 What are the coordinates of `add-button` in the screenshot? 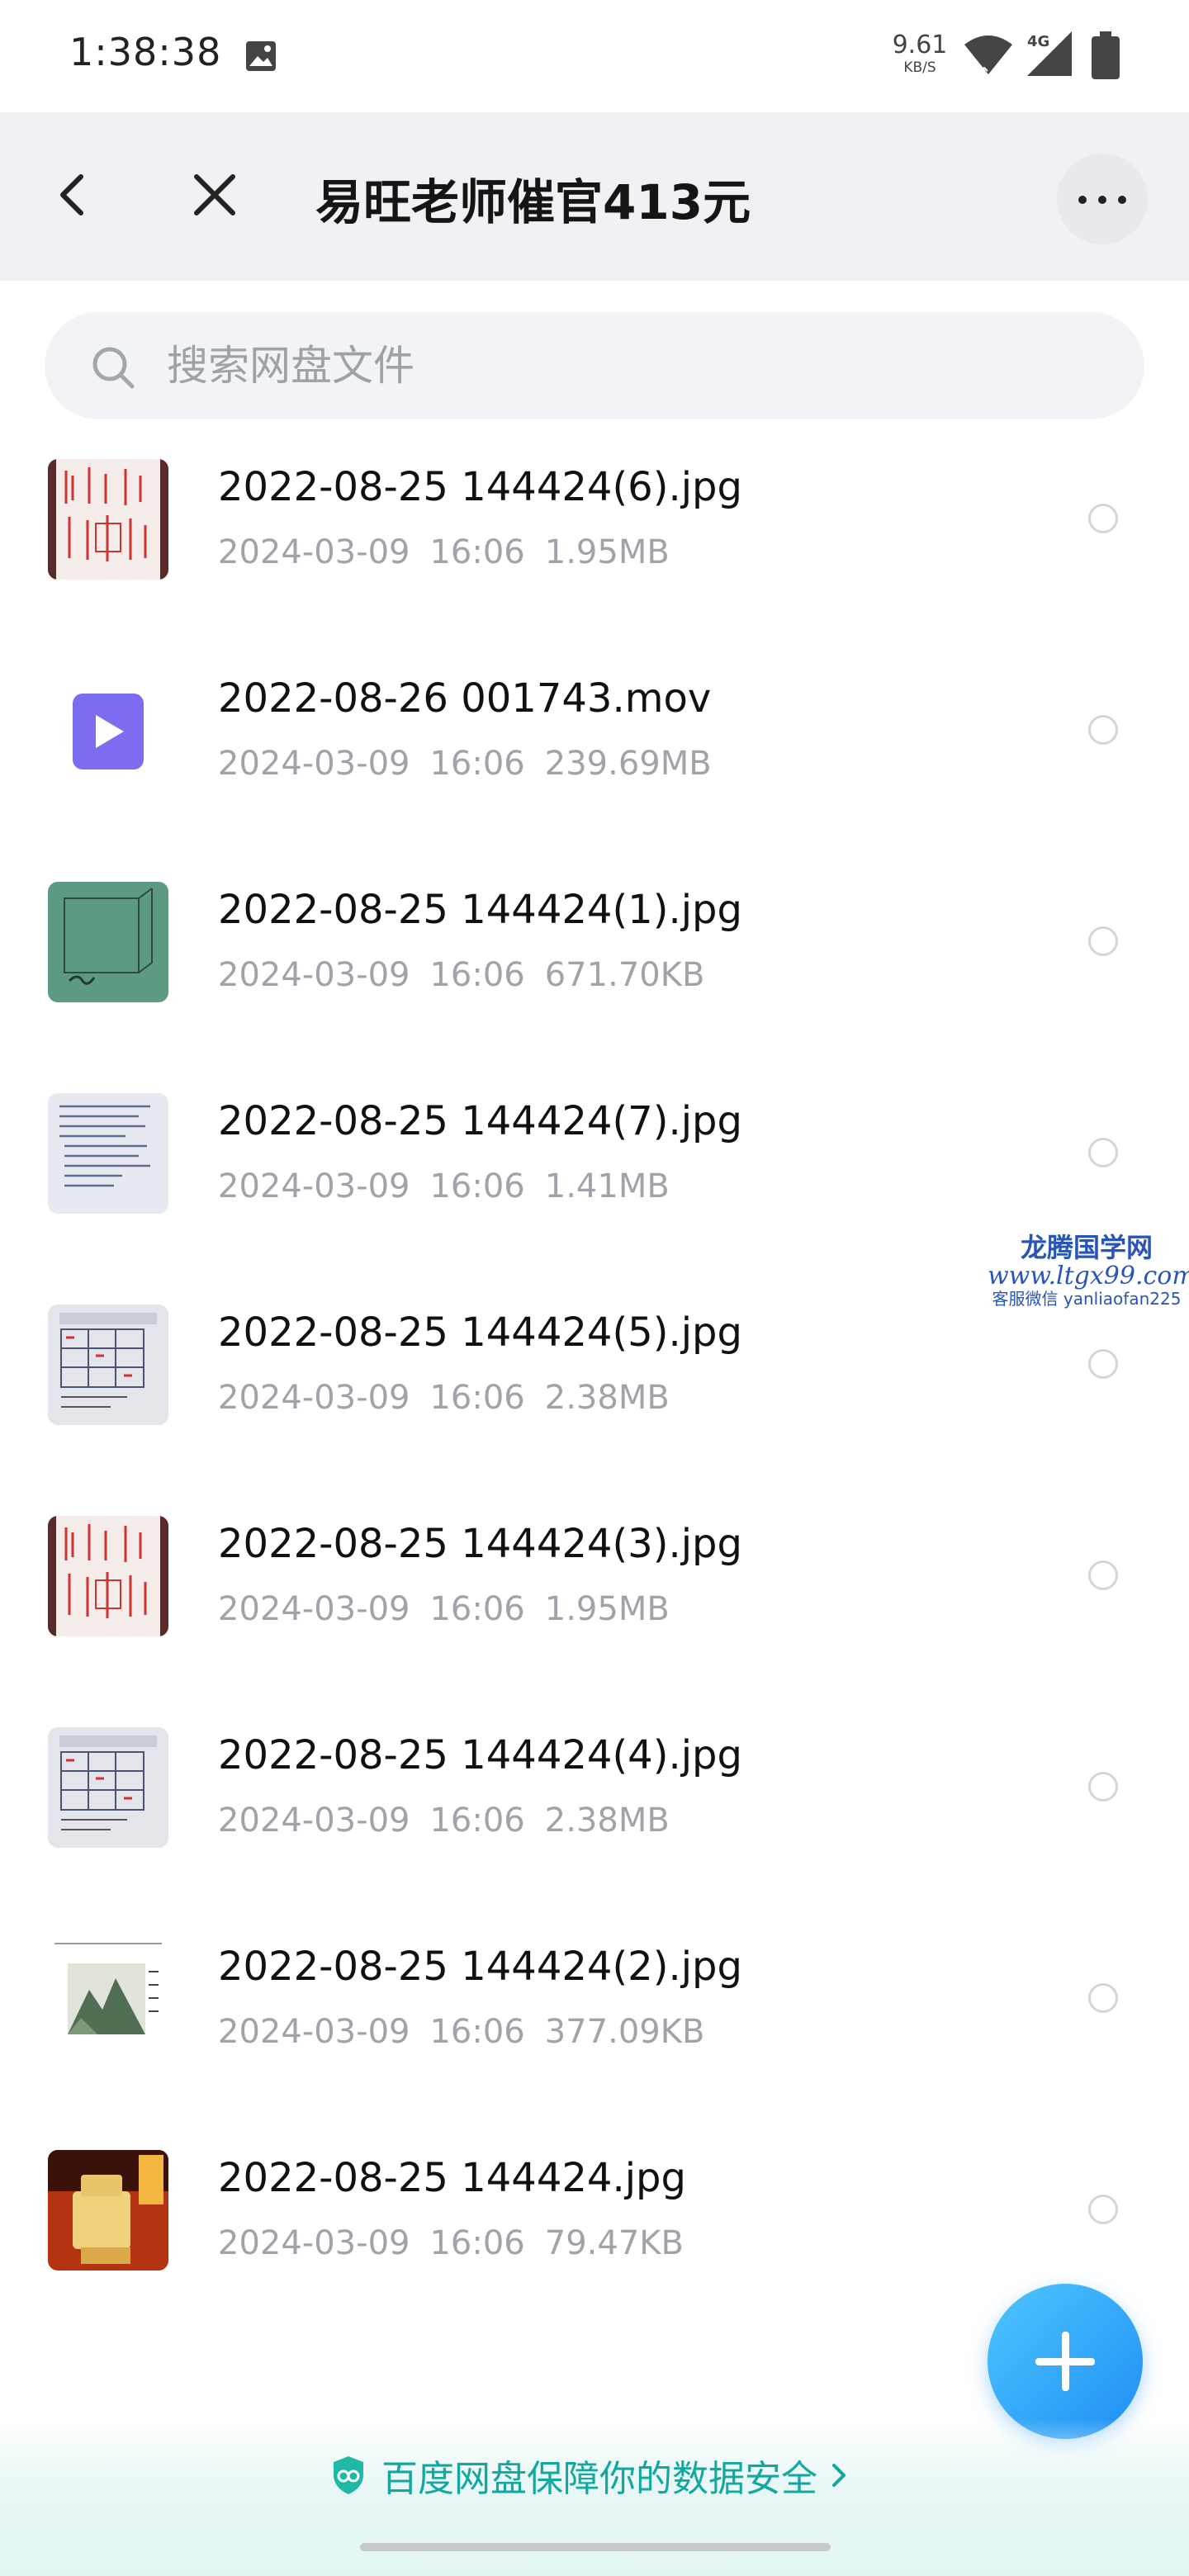 It's located at (1065, 2361).